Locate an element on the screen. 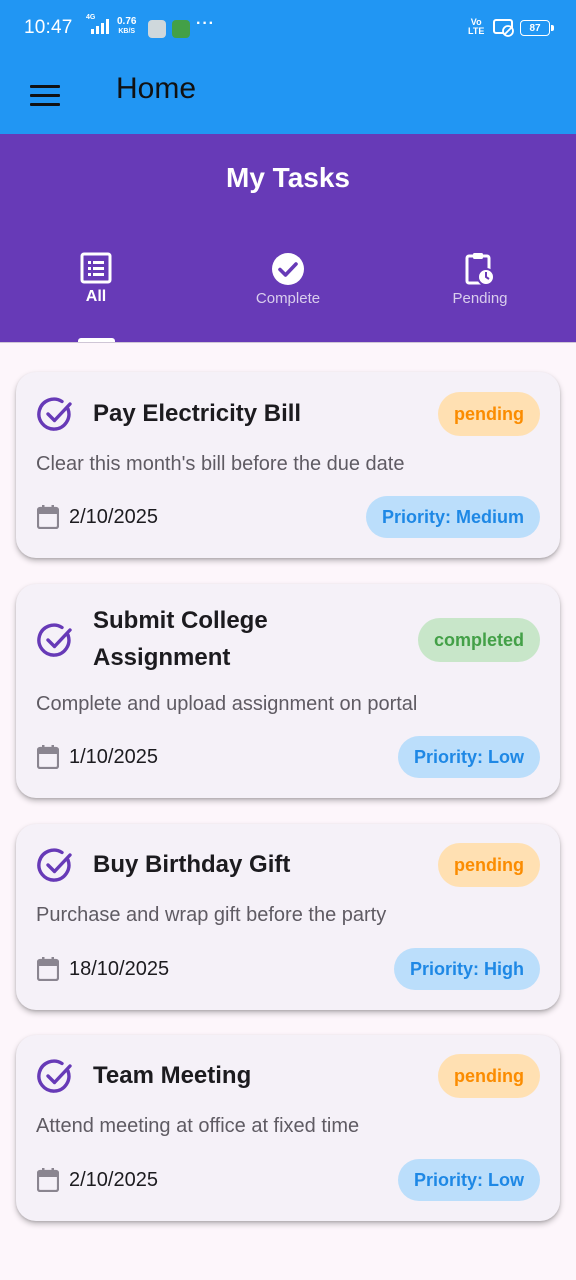 The image size is (576, 1280). speed-unit: KB/S is located at coordinates (127, 31).